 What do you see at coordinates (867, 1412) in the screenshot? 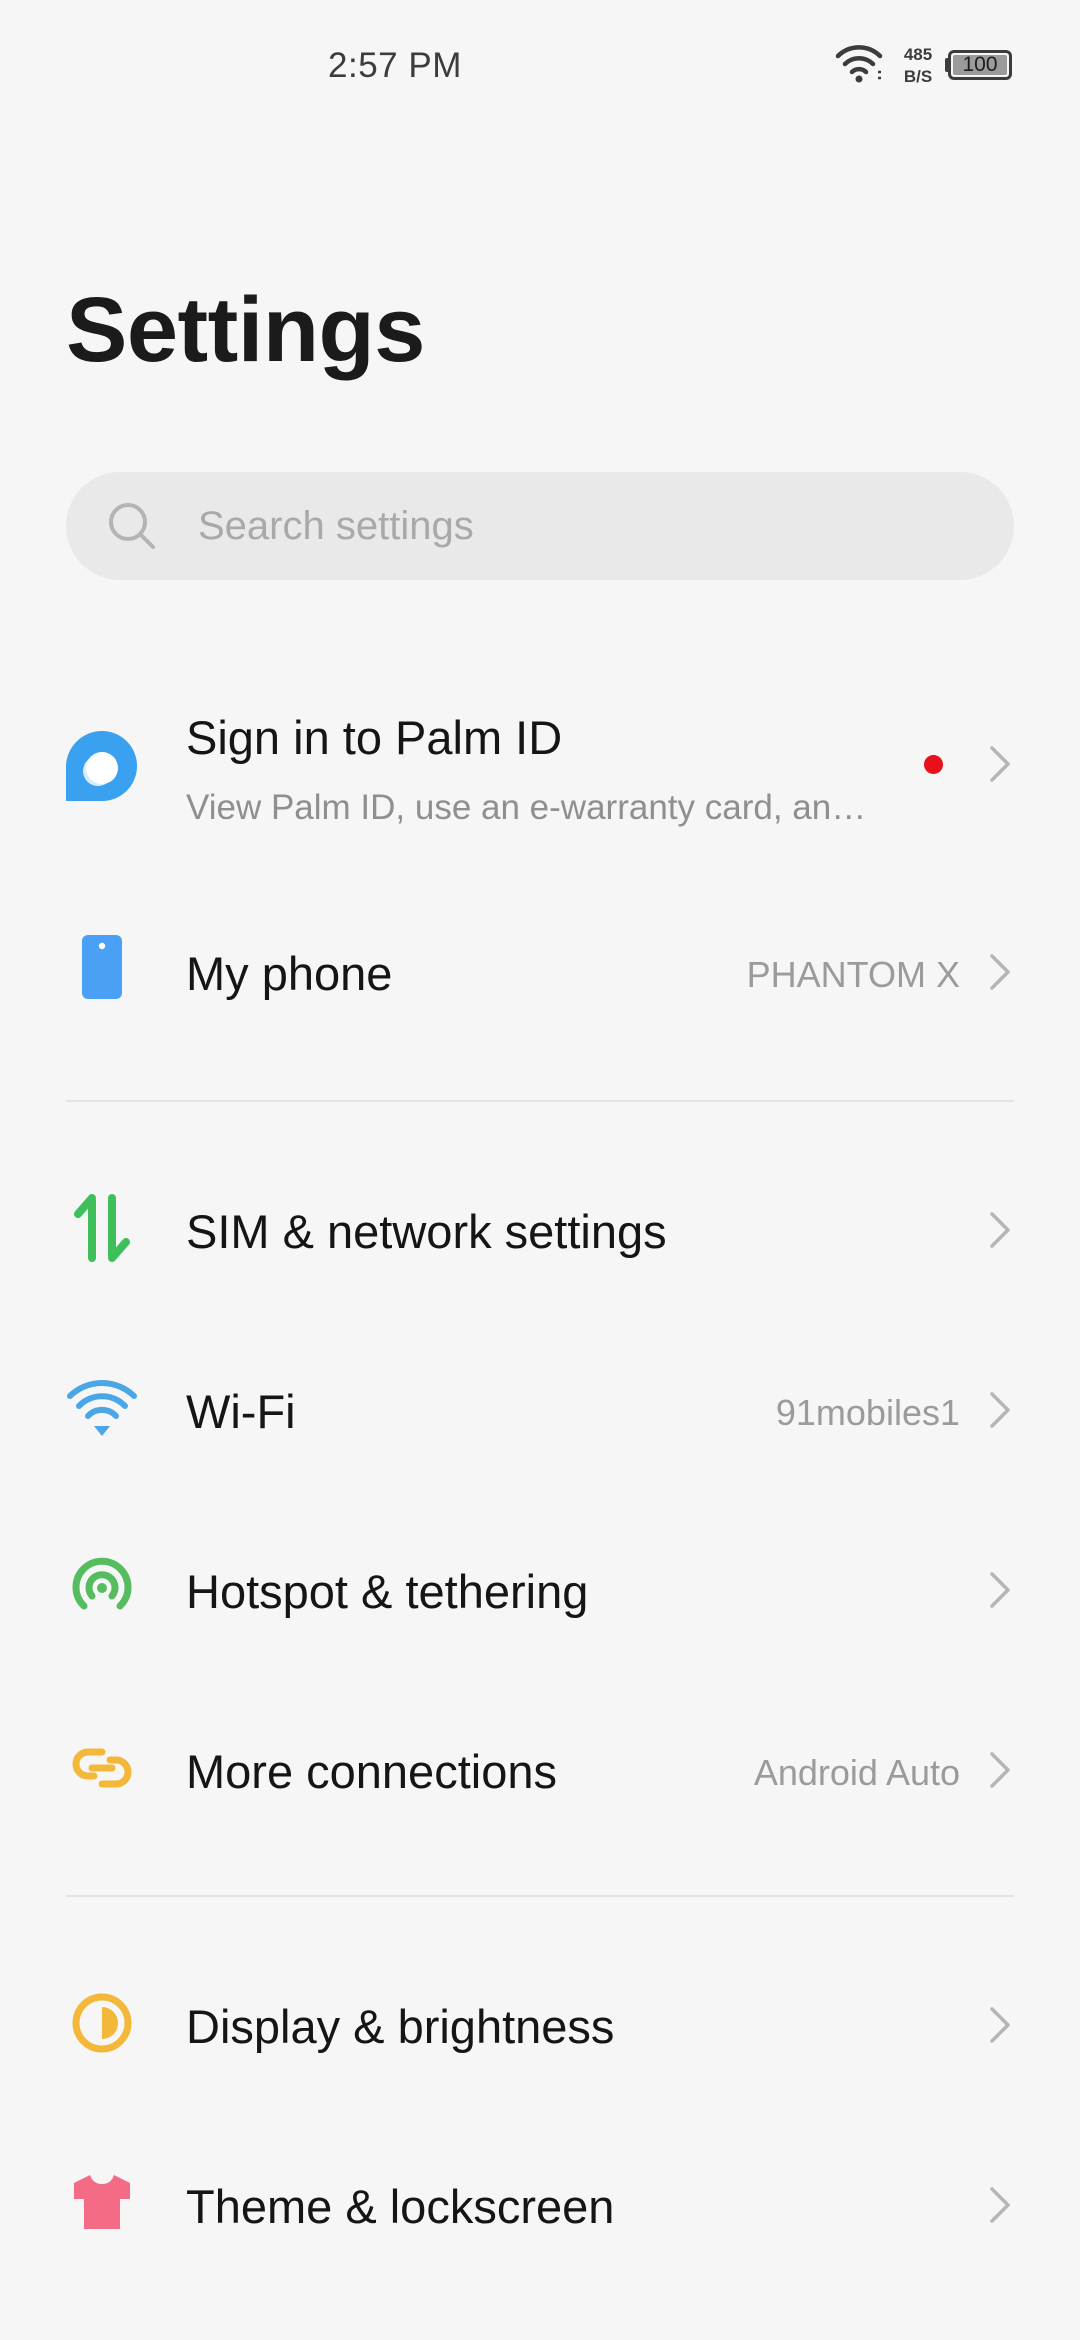
I see `row-value: 91mobiles1` at bounding box center [867, 1412].